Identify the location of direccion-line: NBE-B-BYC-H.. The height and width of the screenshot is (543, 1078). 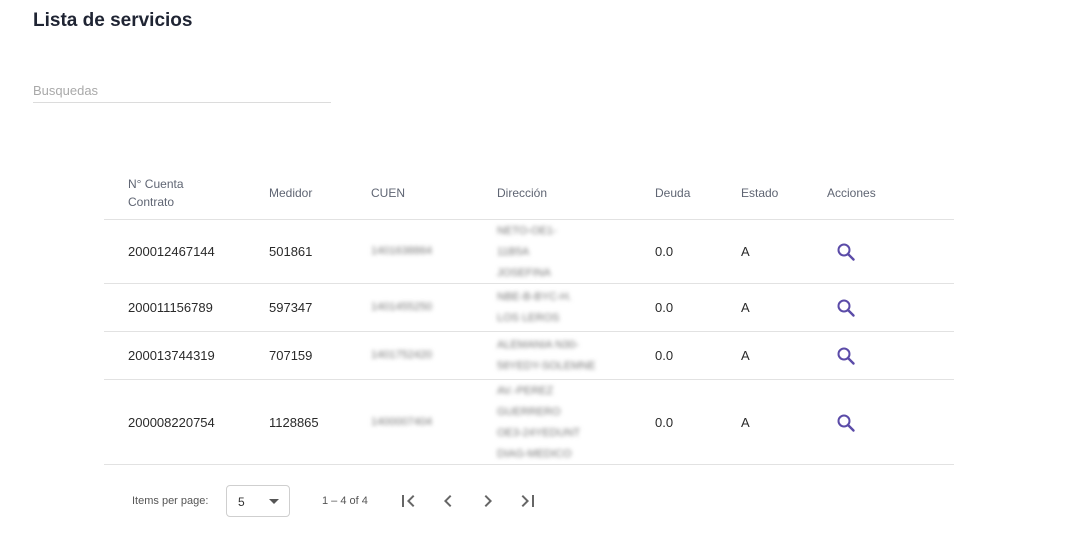
(534, 297).